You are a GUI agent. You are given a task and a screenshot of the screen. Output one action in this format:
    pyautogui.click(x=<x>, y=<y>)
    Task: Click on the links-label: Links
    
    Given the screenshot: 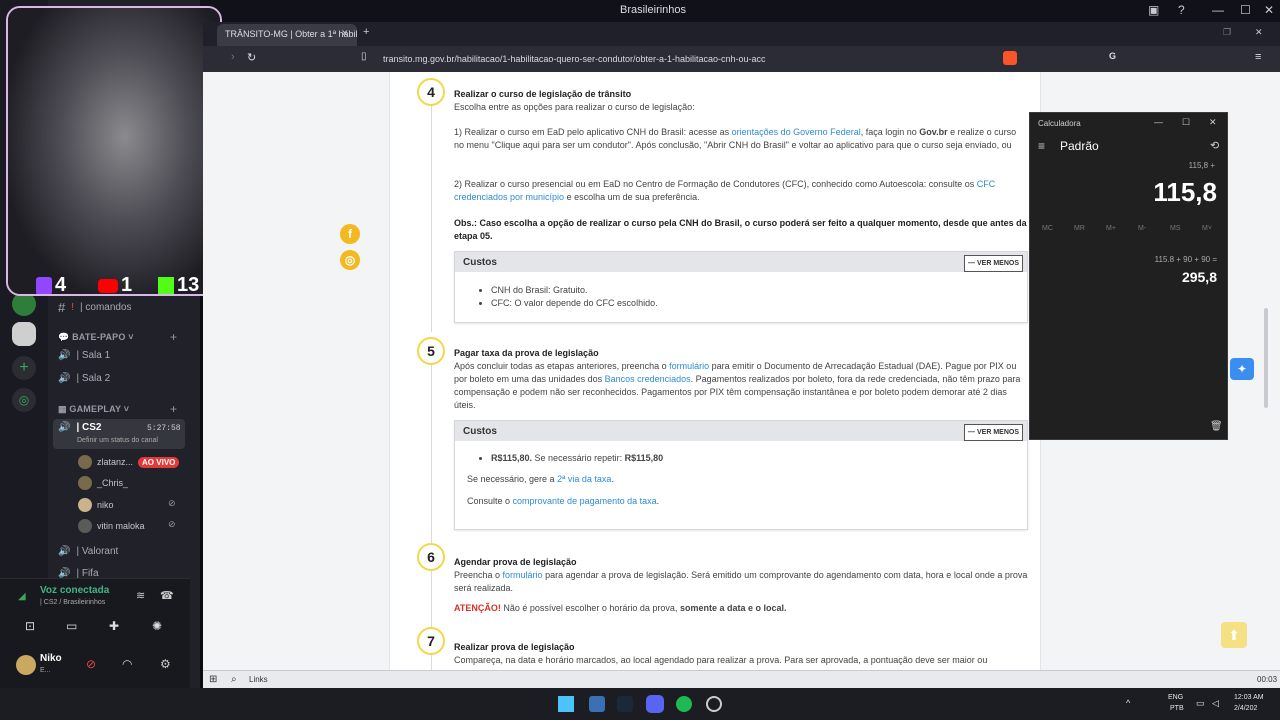 What is the action you would take?
    pyautogui.click(x=258, y=679)
    